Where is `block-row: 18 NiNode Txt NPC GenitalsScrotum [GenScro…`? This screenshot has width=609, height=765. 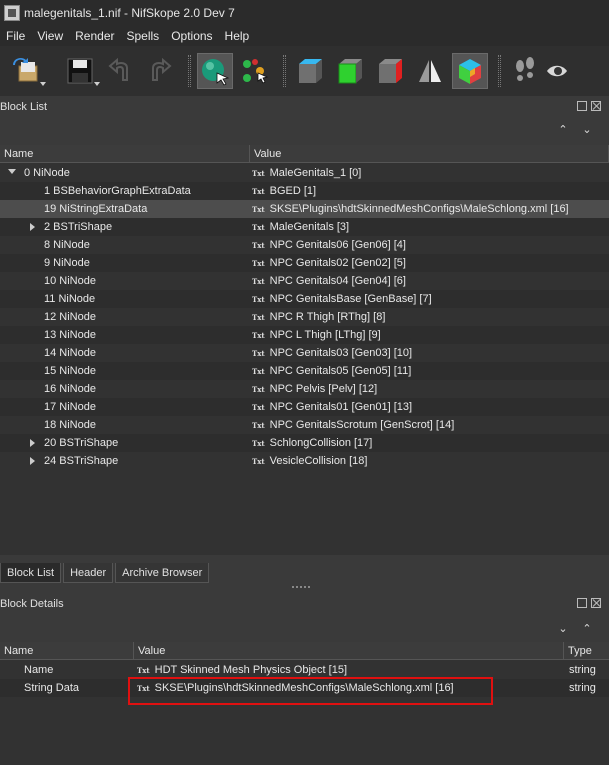 block-row: 18 NiNode Txt NPC GenitalsScrotum [GenScro… is located at coordinates (304, 425).